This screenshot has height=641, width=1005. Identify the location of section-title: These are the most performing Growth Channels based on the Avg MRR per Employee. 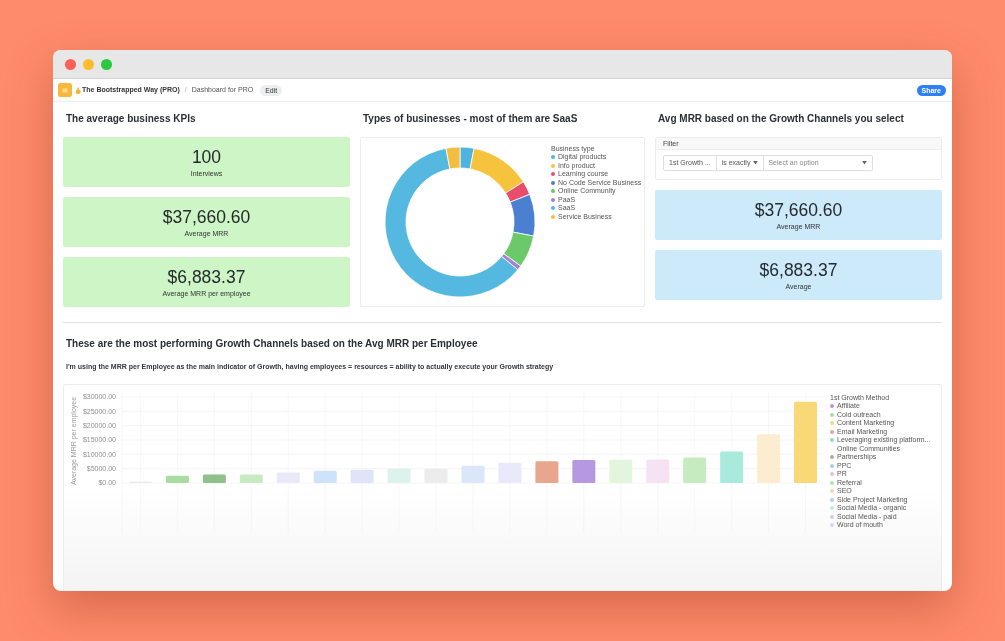
(272, 344).